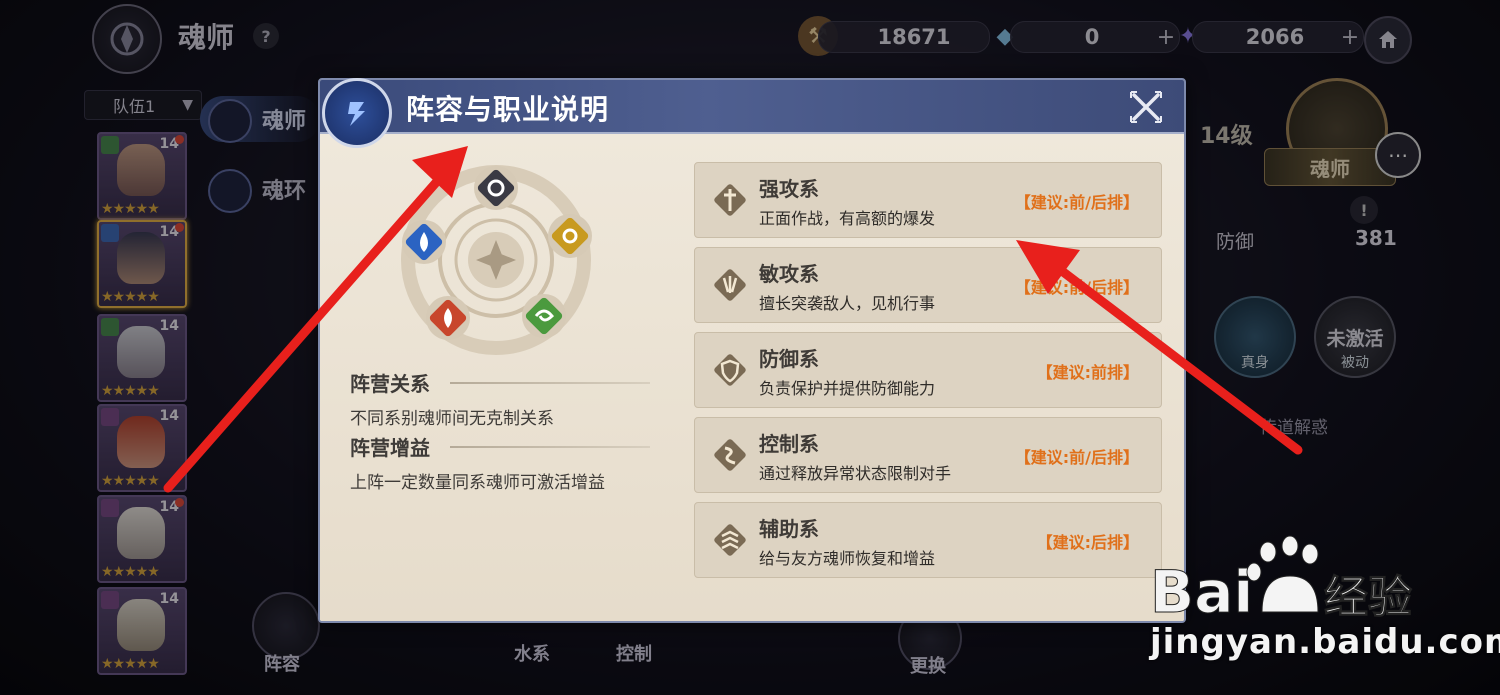 This screenshot has width=1500, height=695. I want to click on svg-text: 经验, so click(1368, 597).